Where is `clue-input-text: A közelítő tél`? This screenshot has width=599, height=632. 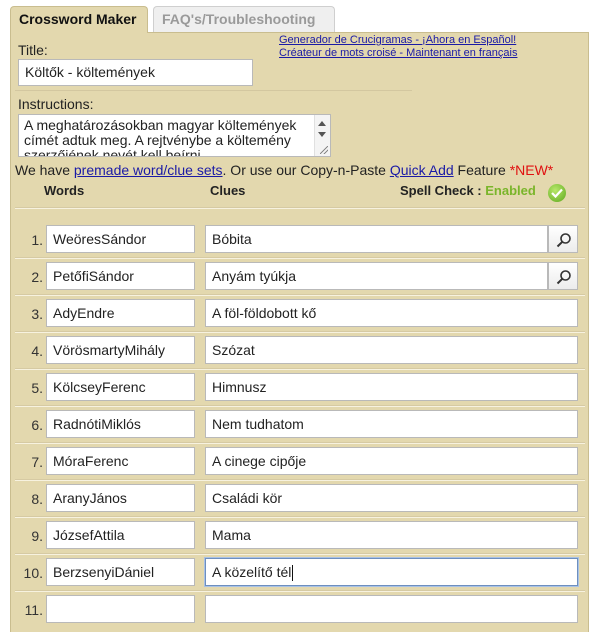 clue-input-text: A közelítő tél is located at coordinates (252, 572).